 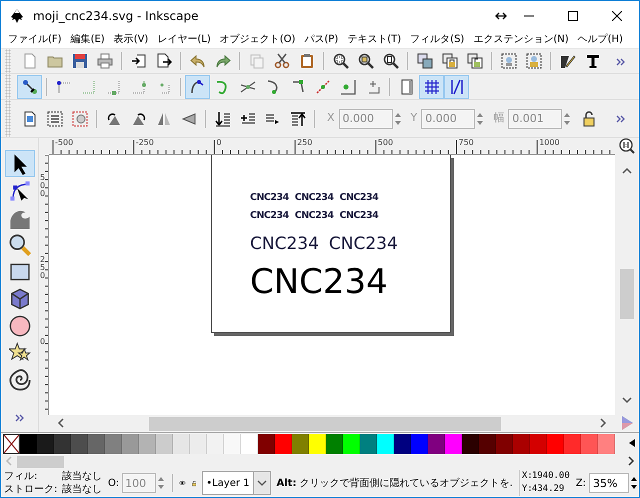 What do you see at coordinates (498, 118) in the screenshot?
I see `field-label: 幅` at bounding box center [498, 118].